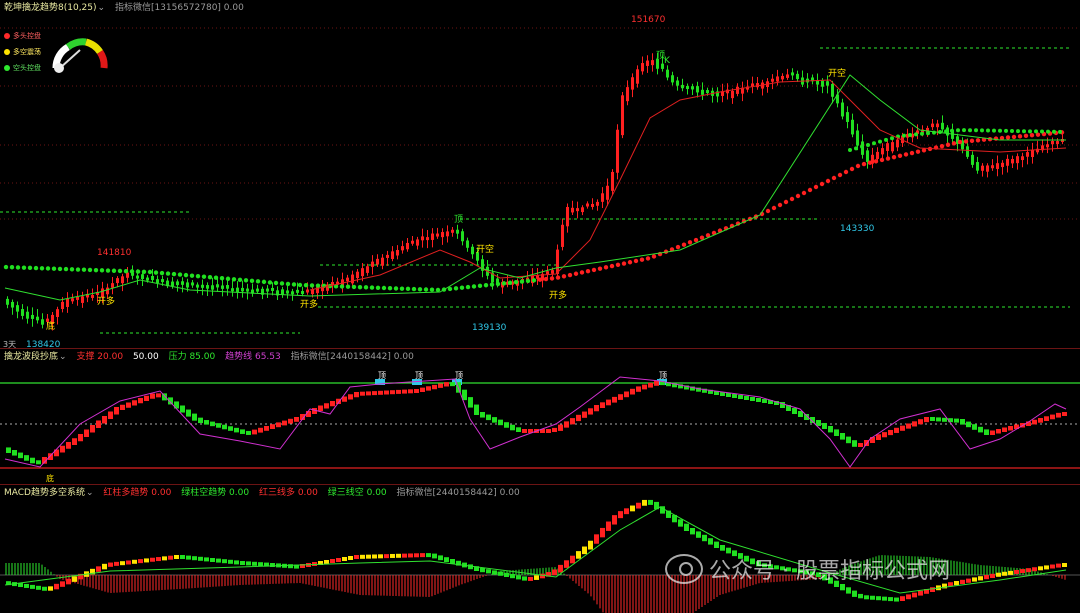 This screenshot has width=1080, height=613. What do you see at coordinates (352, 357) in the screenshot?
I see `osc-wechat: 指标微信[2440158442] 0.00` at bounding box center [352, 357].